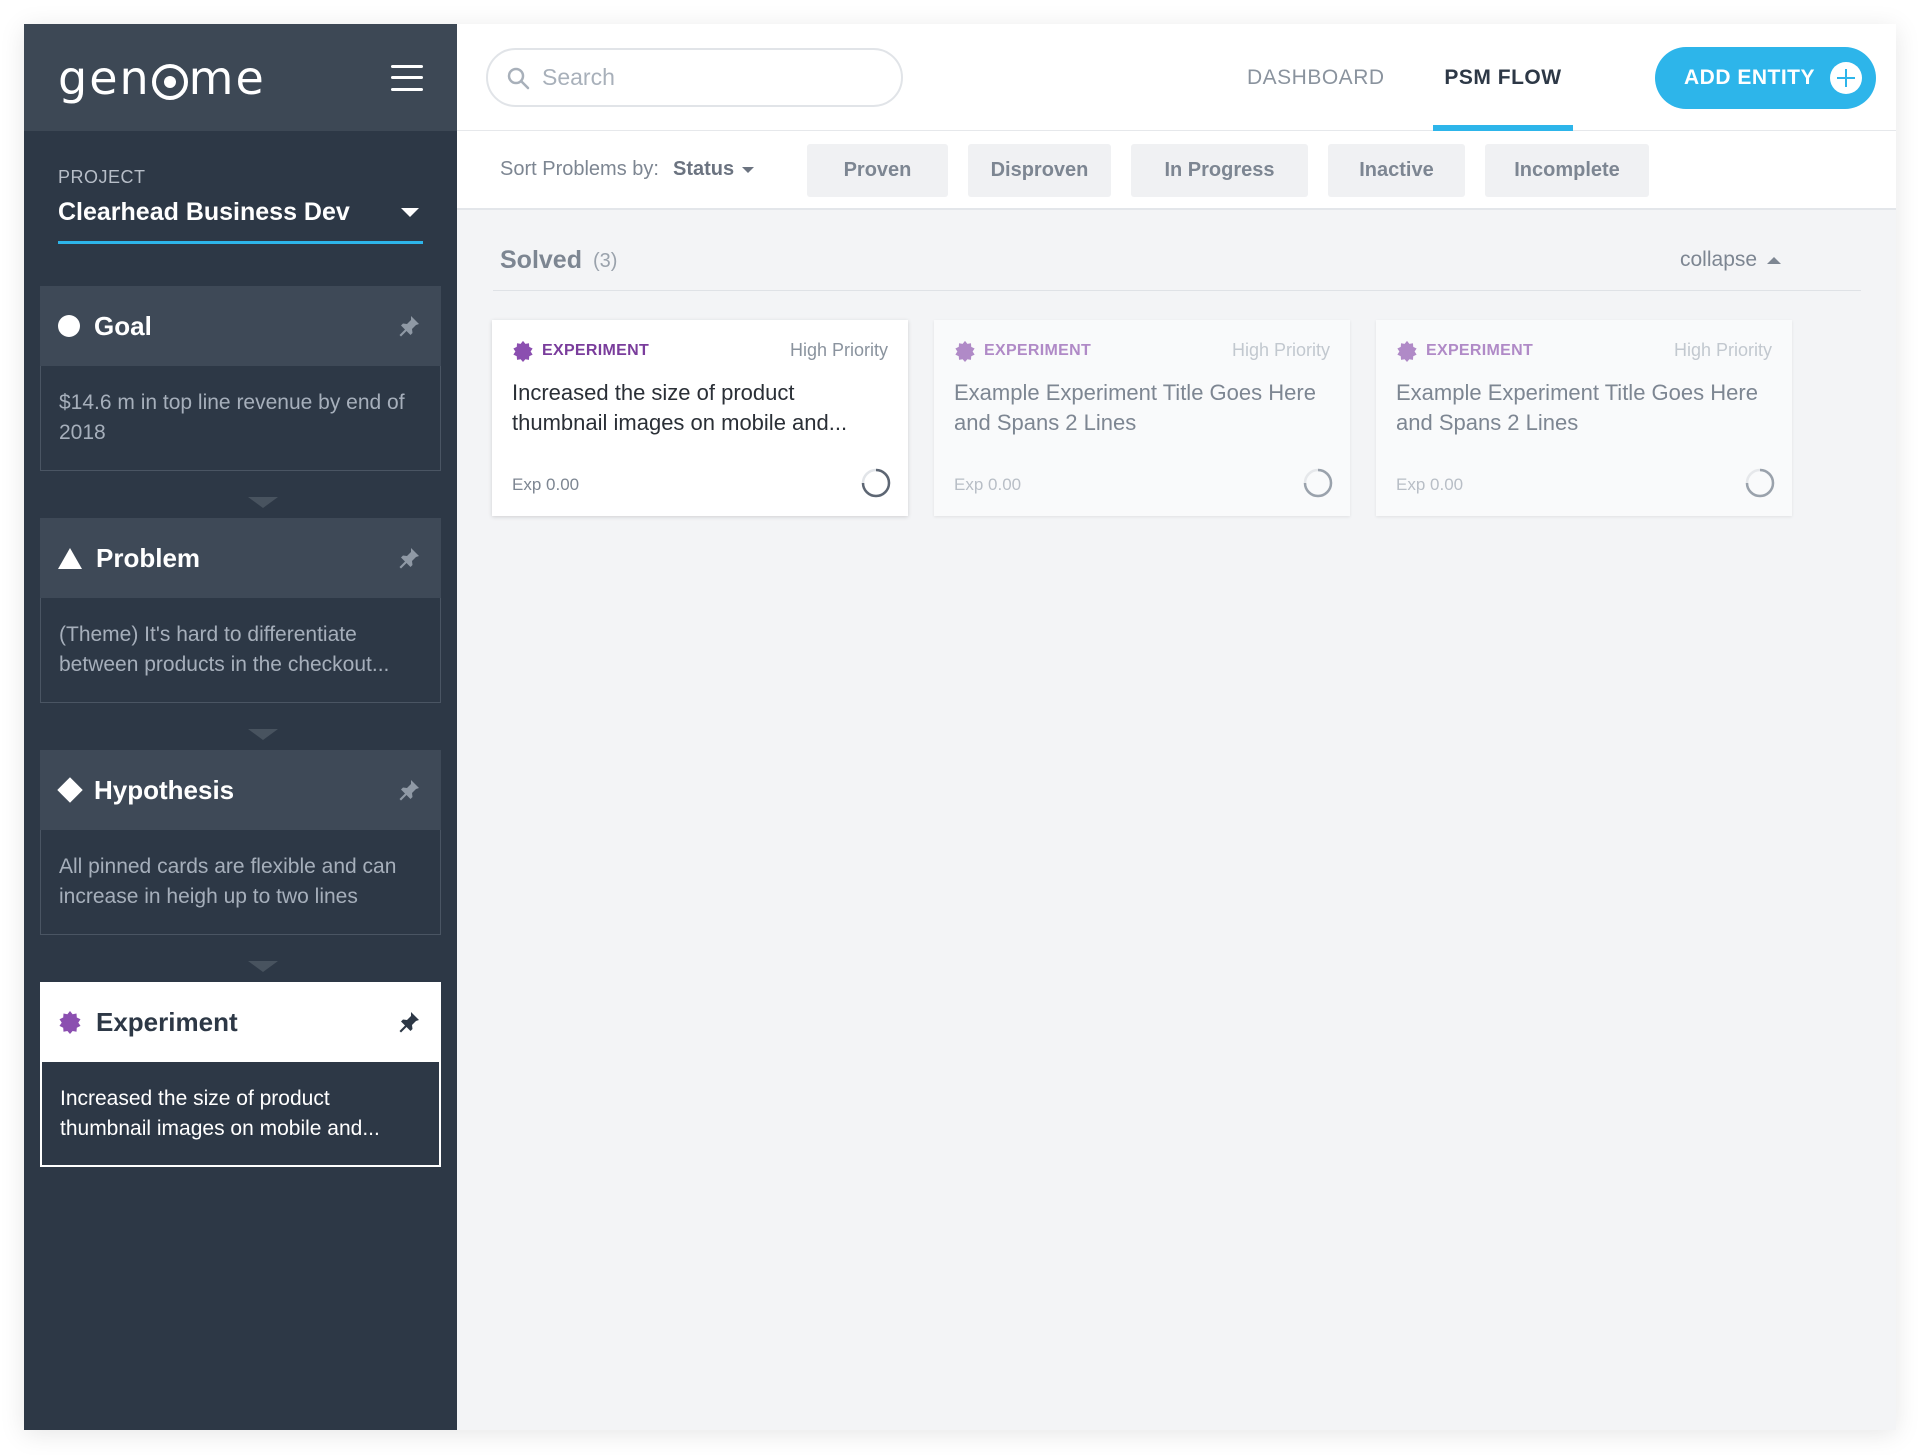  Describe the element at coordinates (70, 790) in the screenshot. I see `hypothesis-diamond-icon` at that location.